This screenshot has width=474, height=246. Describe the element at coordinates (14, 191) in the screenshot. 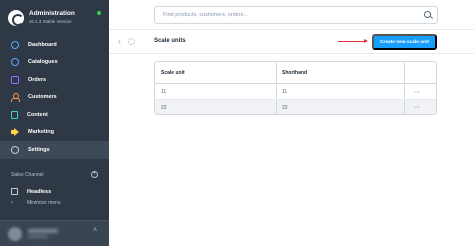

I see `headless-icon` at that location.